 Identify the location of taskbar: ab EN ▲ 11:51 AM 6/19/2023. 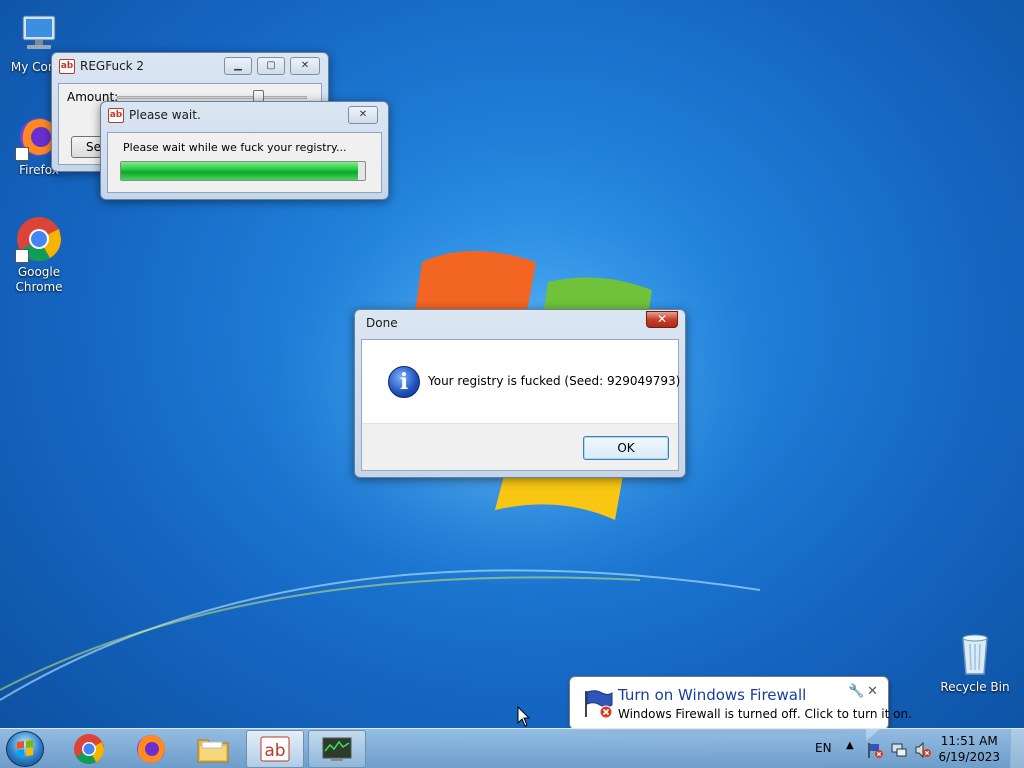
(512, 748).